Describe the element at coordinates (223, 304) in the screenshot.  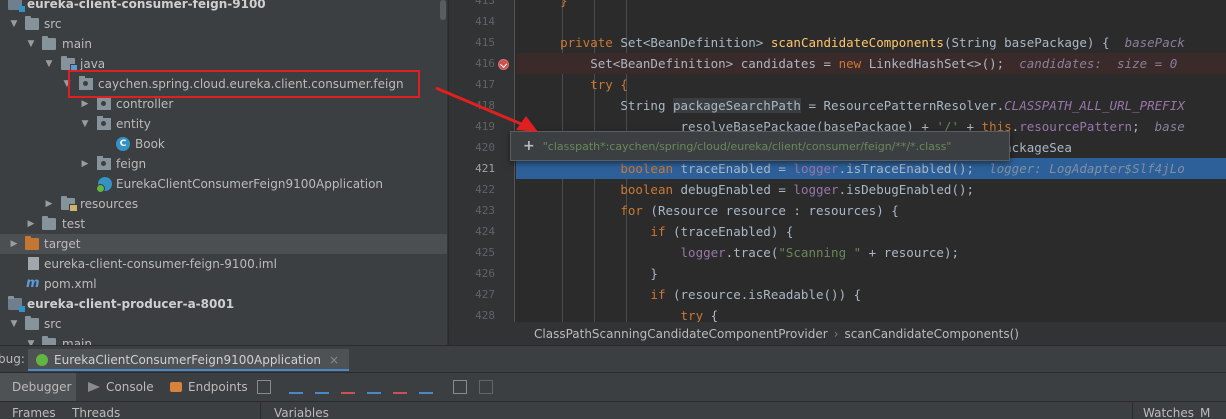
I see `tree-item-module-producer: eureka-client-producer-a-8001` at that location.